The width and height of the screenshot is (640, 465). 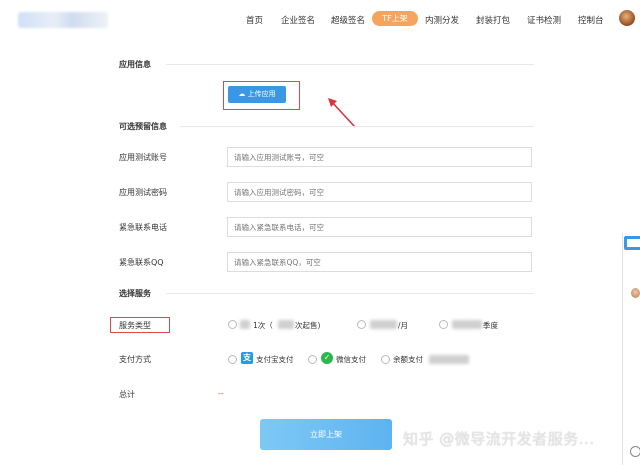 What do you see at coordinates (135, 325) in the screenshot?
I see `service-type-label: 服务类型` at bounding box center [135, 325].